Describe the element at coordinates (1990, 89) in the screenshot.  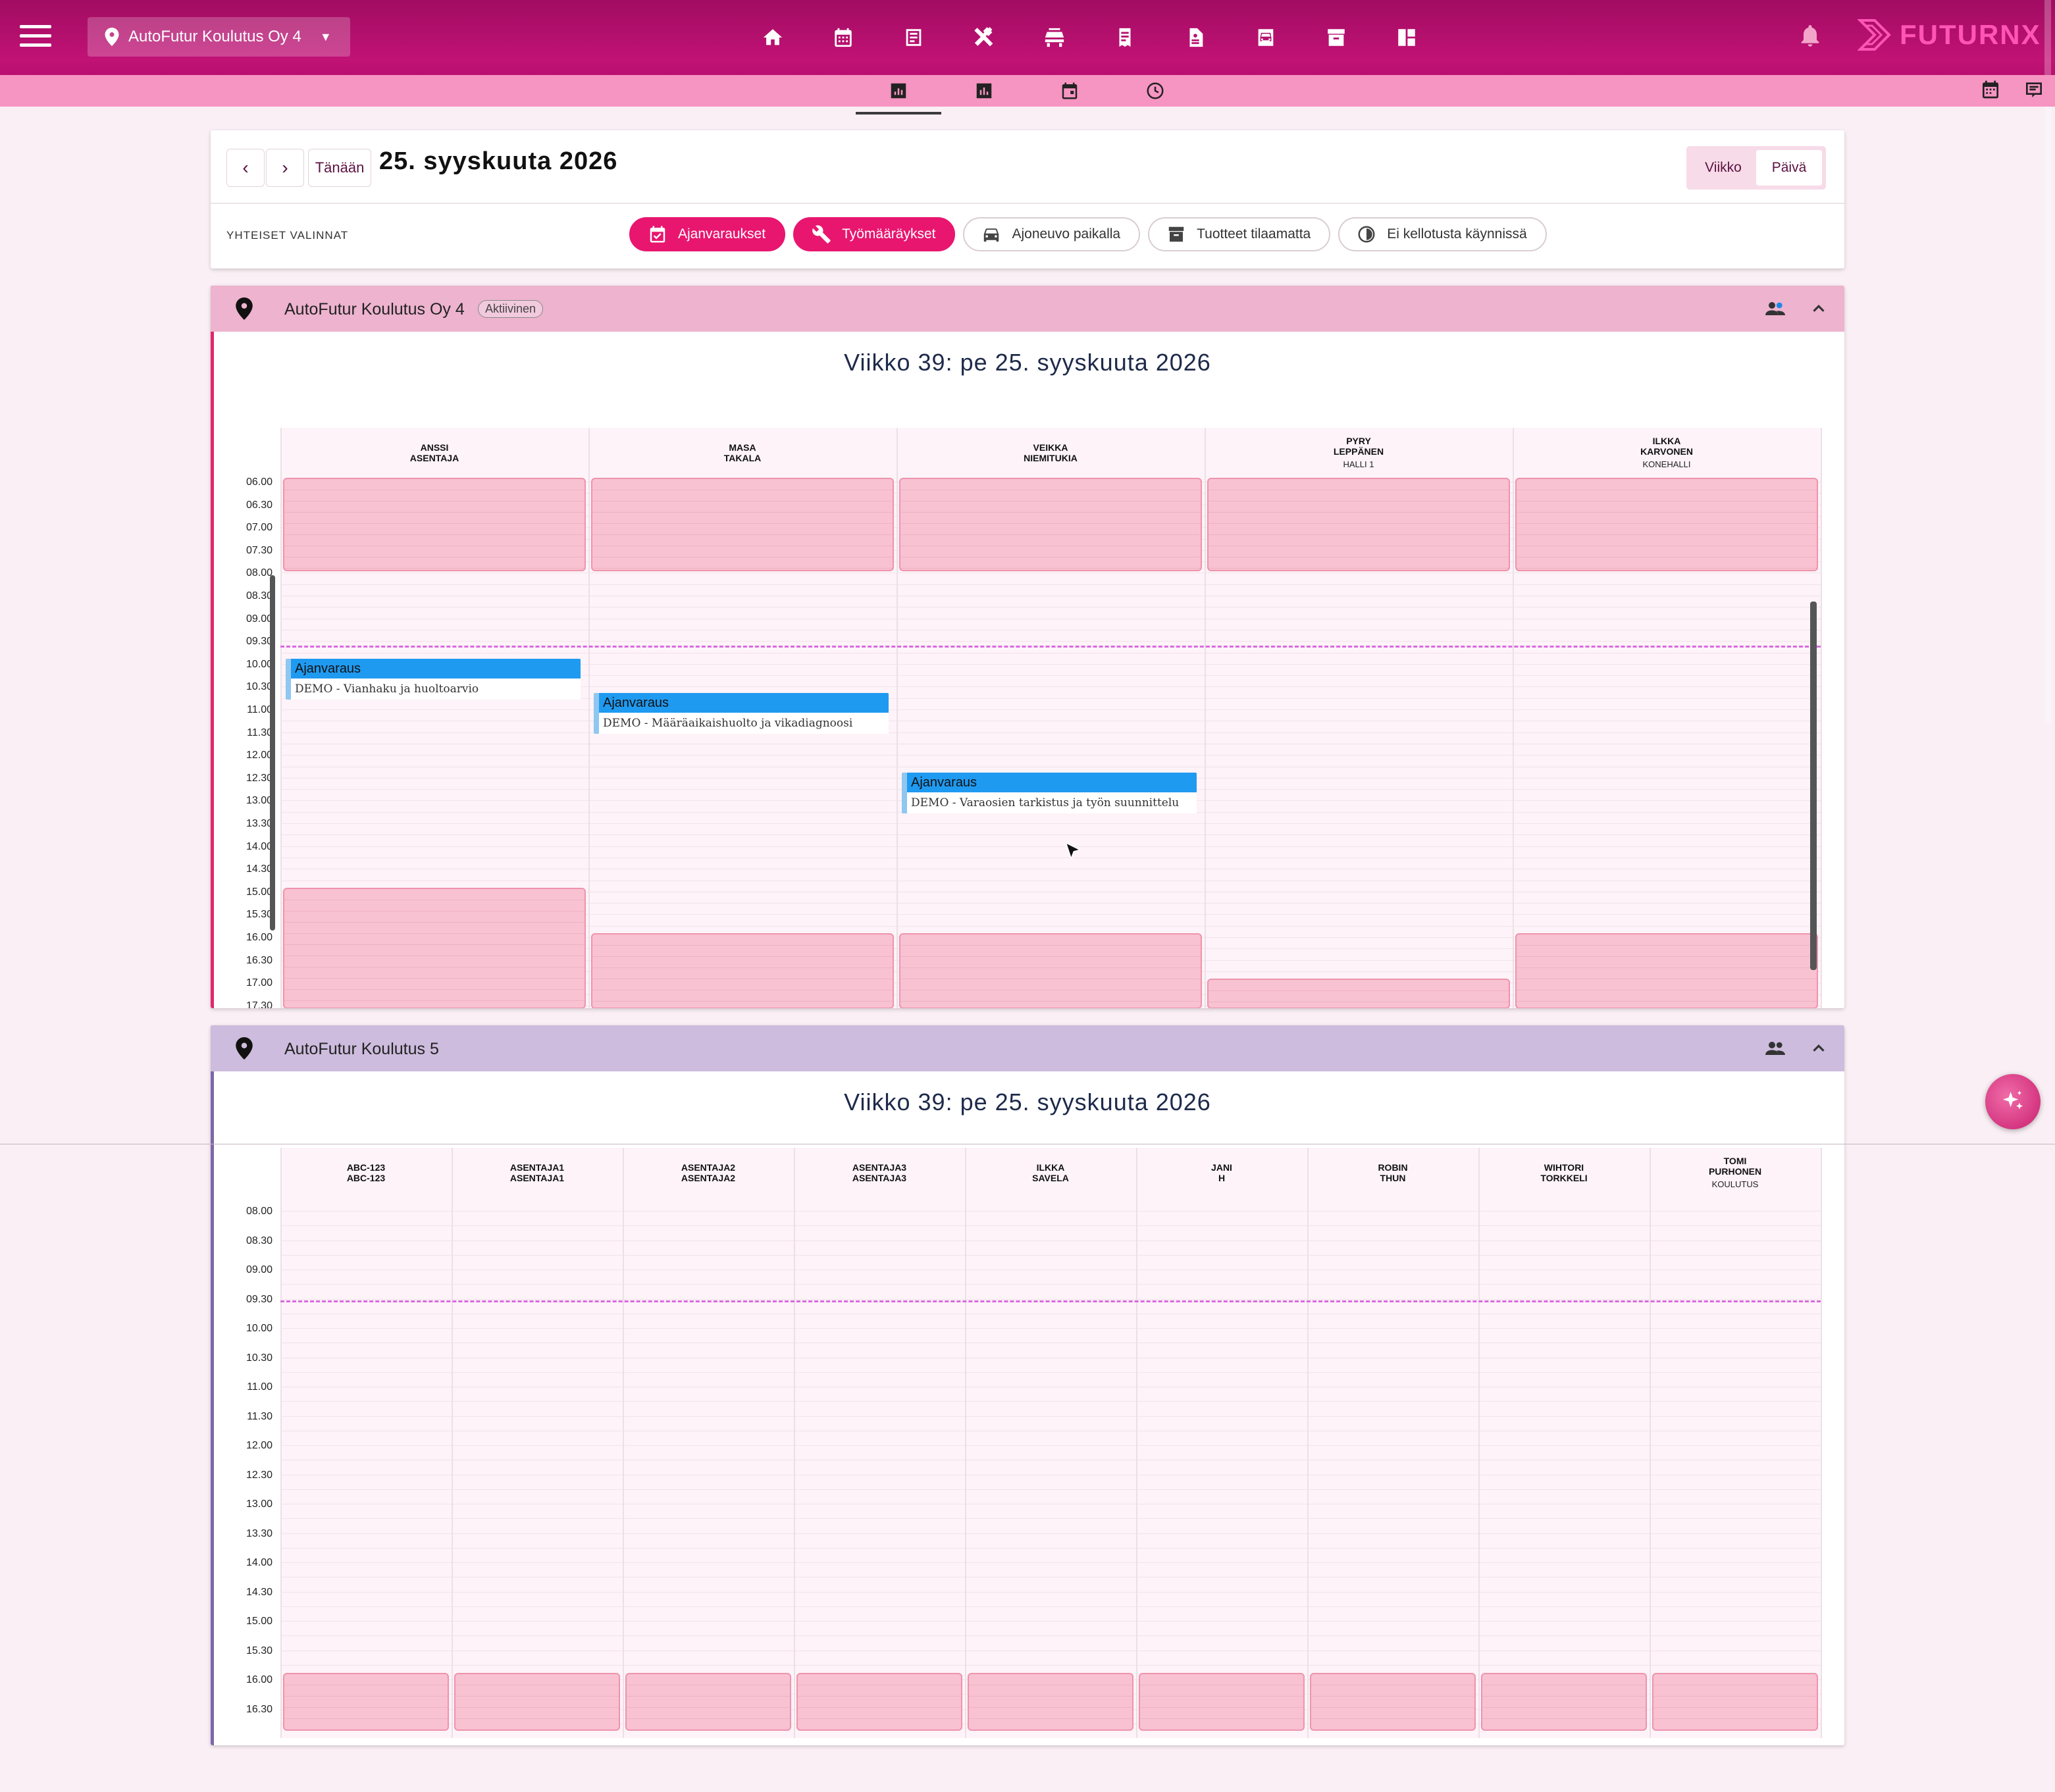
I see `calendar-month-icon` at that location.